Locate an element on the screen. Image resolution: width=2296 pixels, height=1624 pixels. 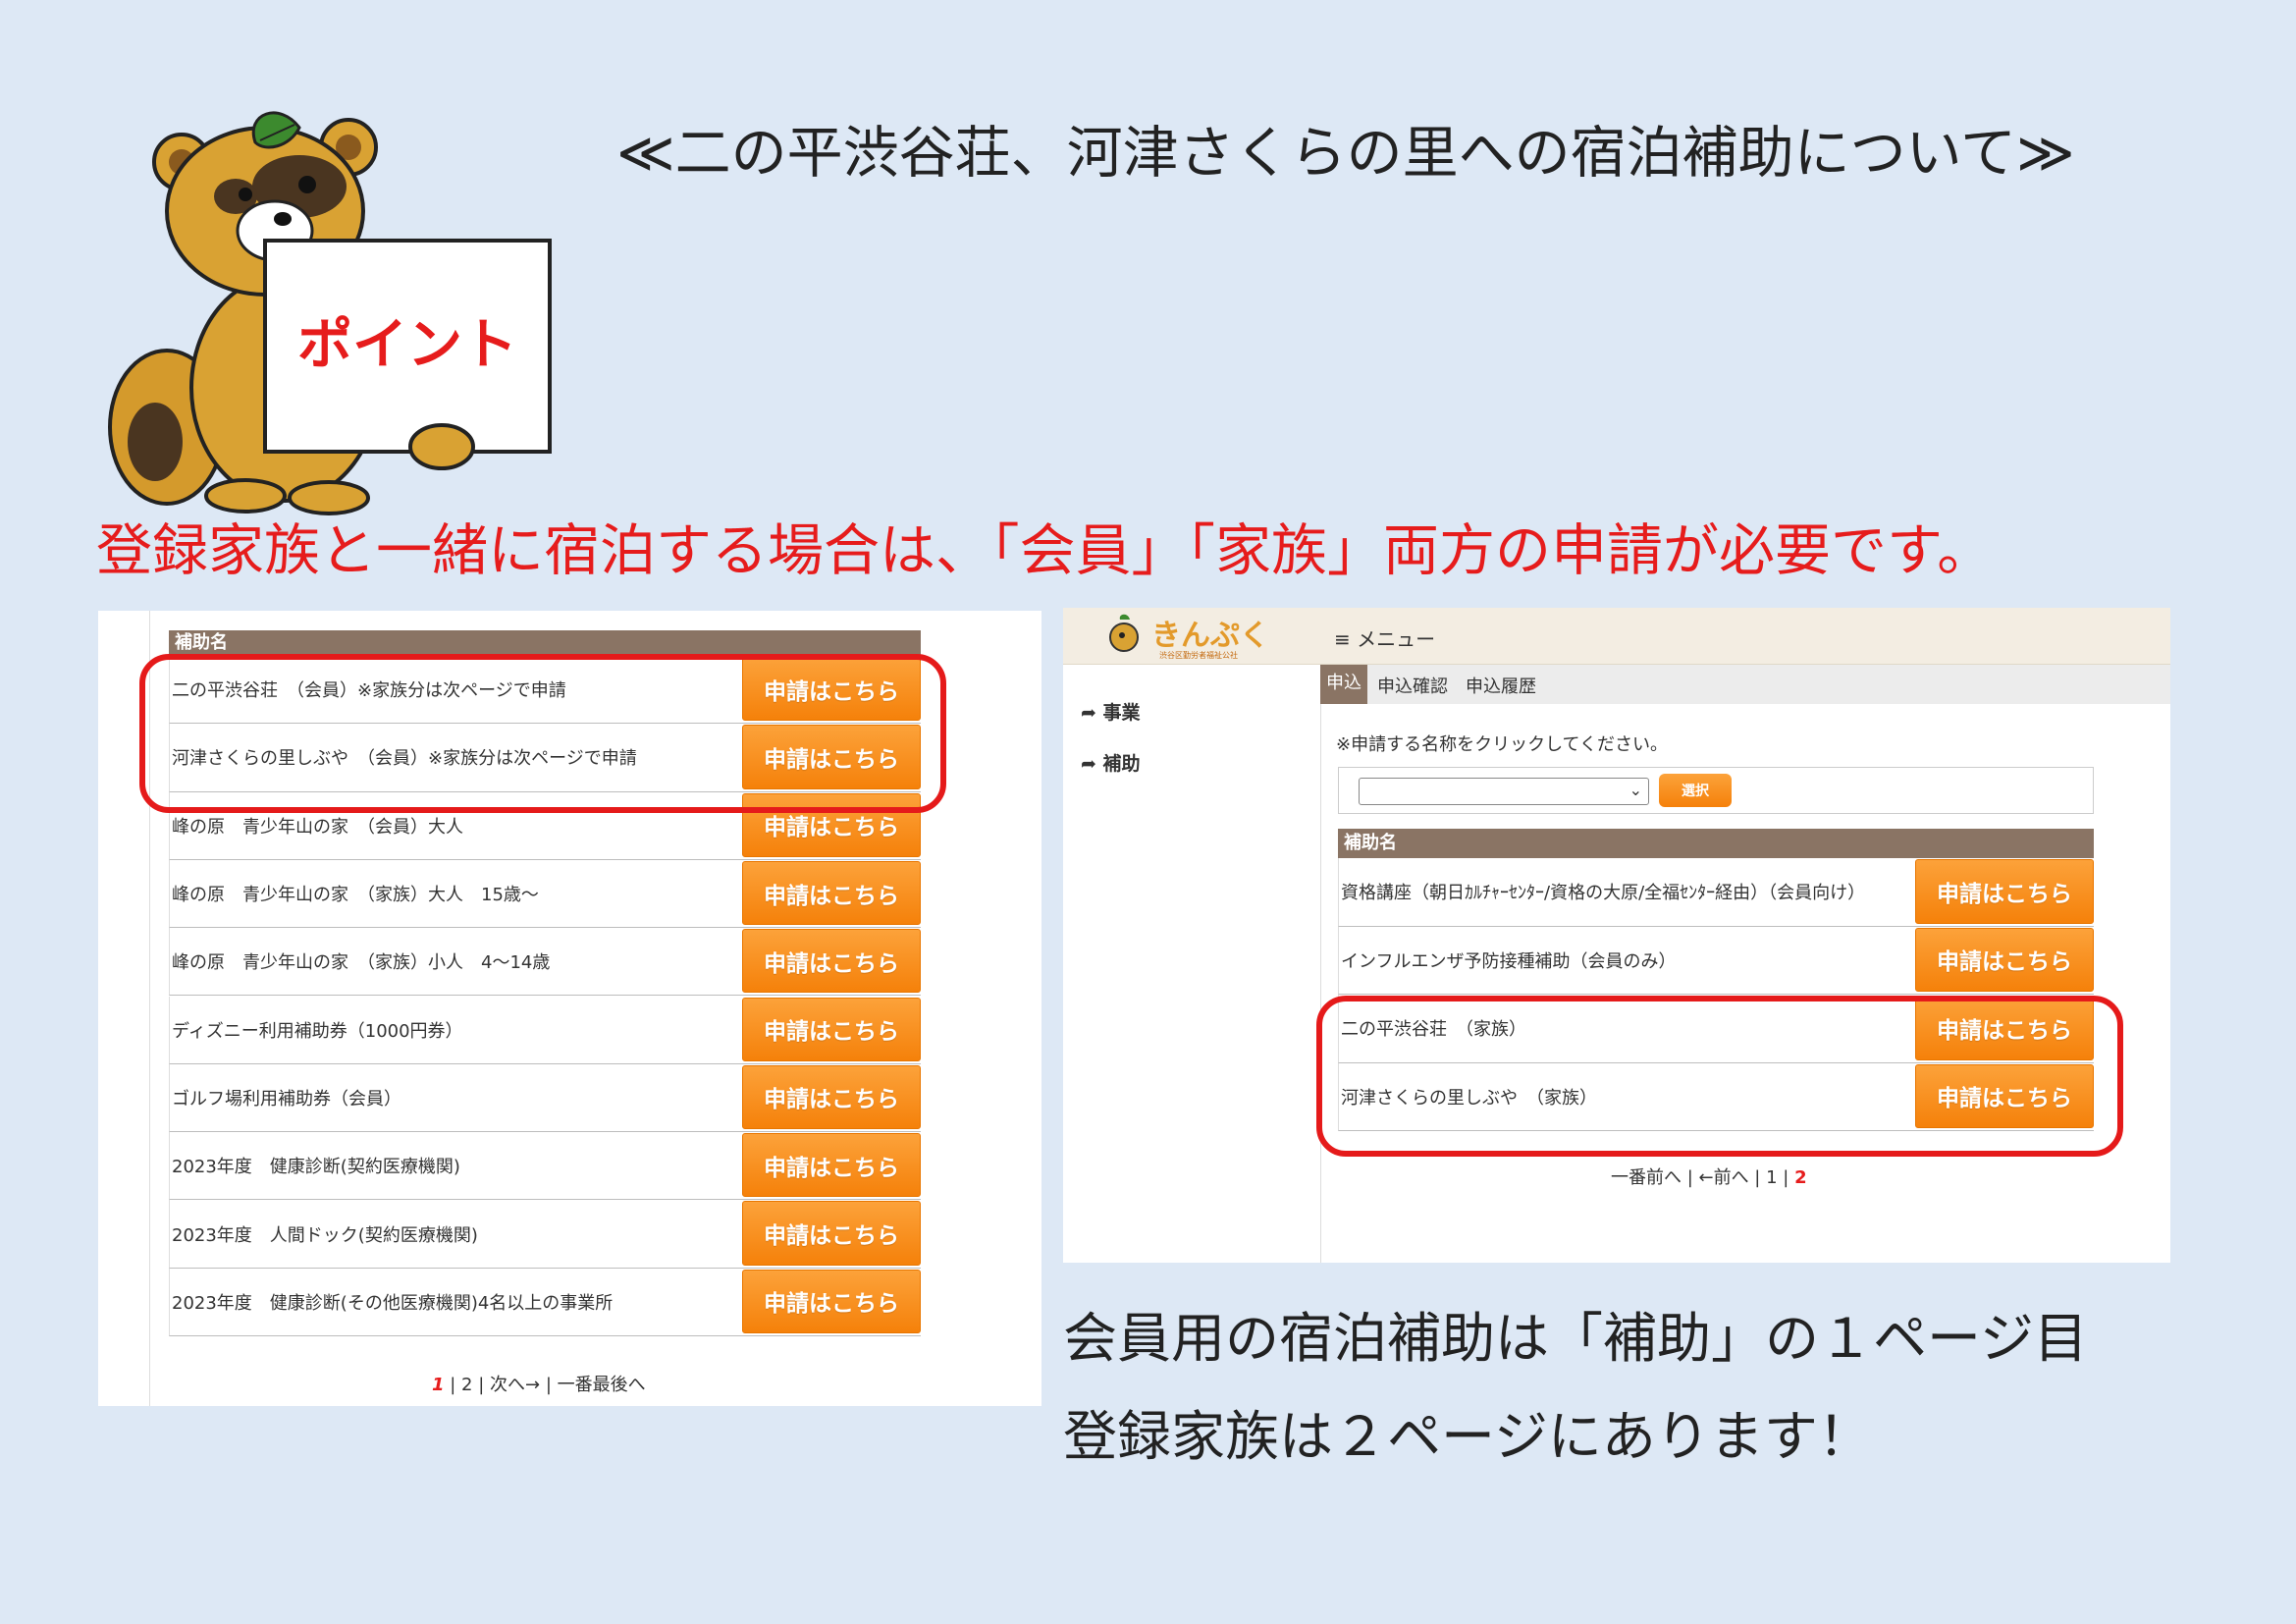
table-row: 峰の原 青少年山の家 （家族）小人 4～14歳 申請はこちら is located at coordinates (545, 962).